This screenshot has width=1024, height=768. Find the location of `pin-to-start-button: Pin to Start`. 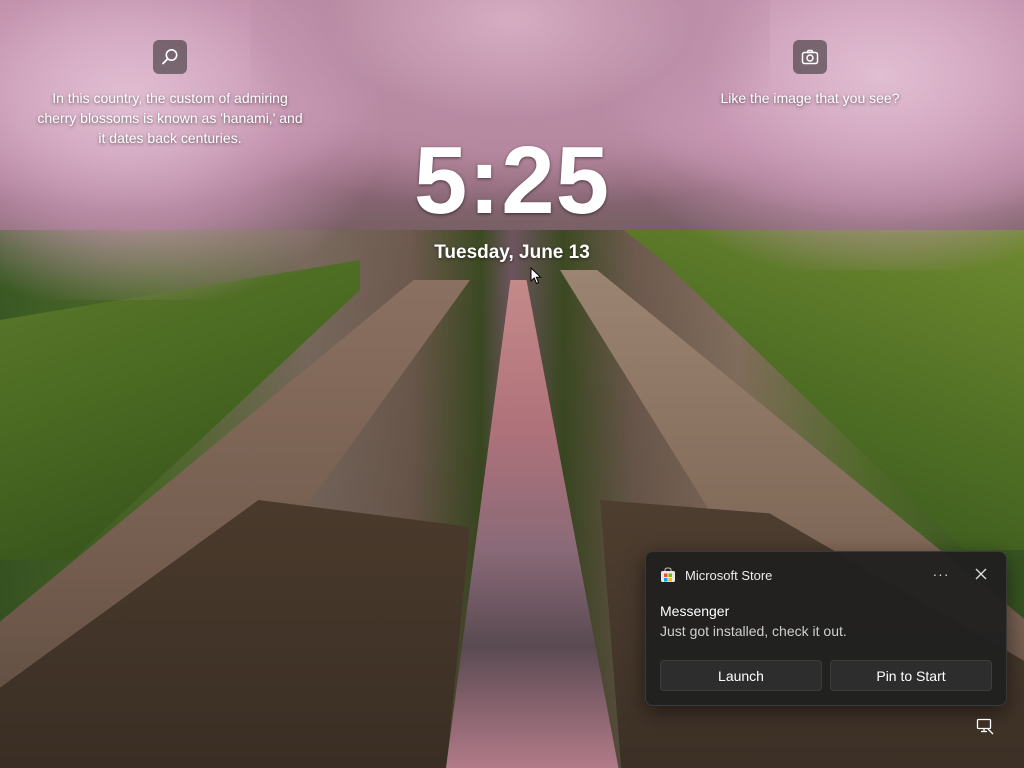

pin-to-start-button: Pin to Start is located at coordinates (911, 675).